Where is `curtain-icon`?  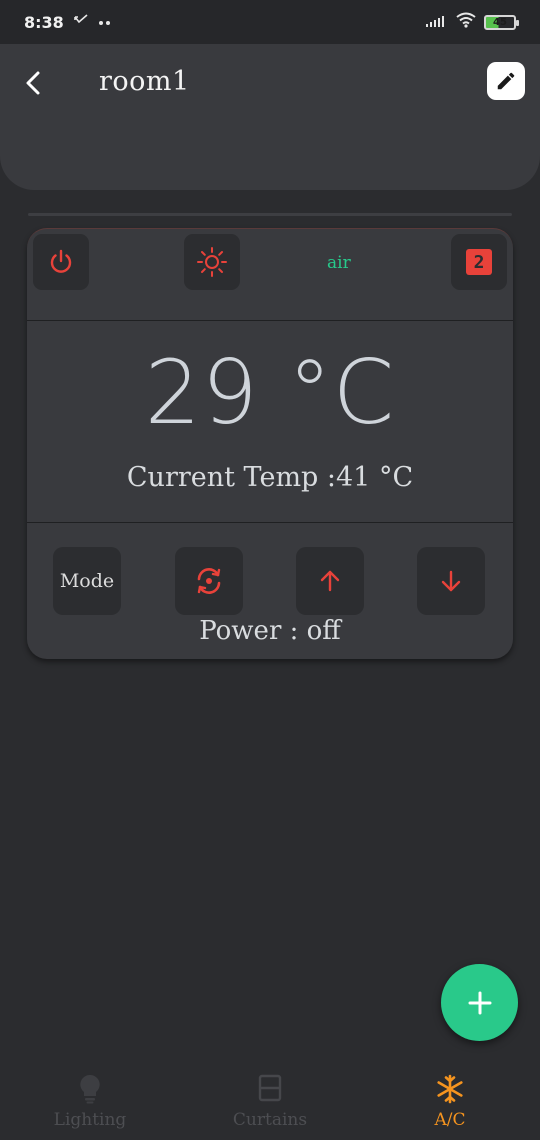 curtain-icon is located at coordinates (270, 1090).